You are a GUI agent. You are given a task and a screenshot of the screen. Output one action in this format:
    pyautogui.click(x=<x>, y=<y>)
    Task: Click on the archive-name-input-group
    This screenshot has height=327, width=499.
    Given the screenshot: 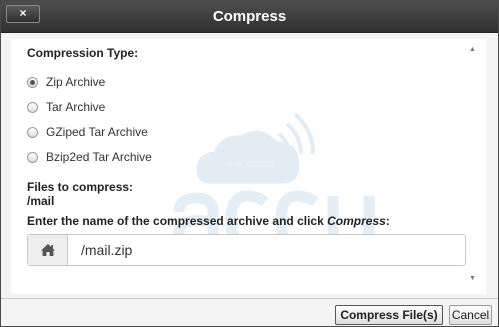 What is the action you would take?
    pyautogui.click(x=246, y=250)
    